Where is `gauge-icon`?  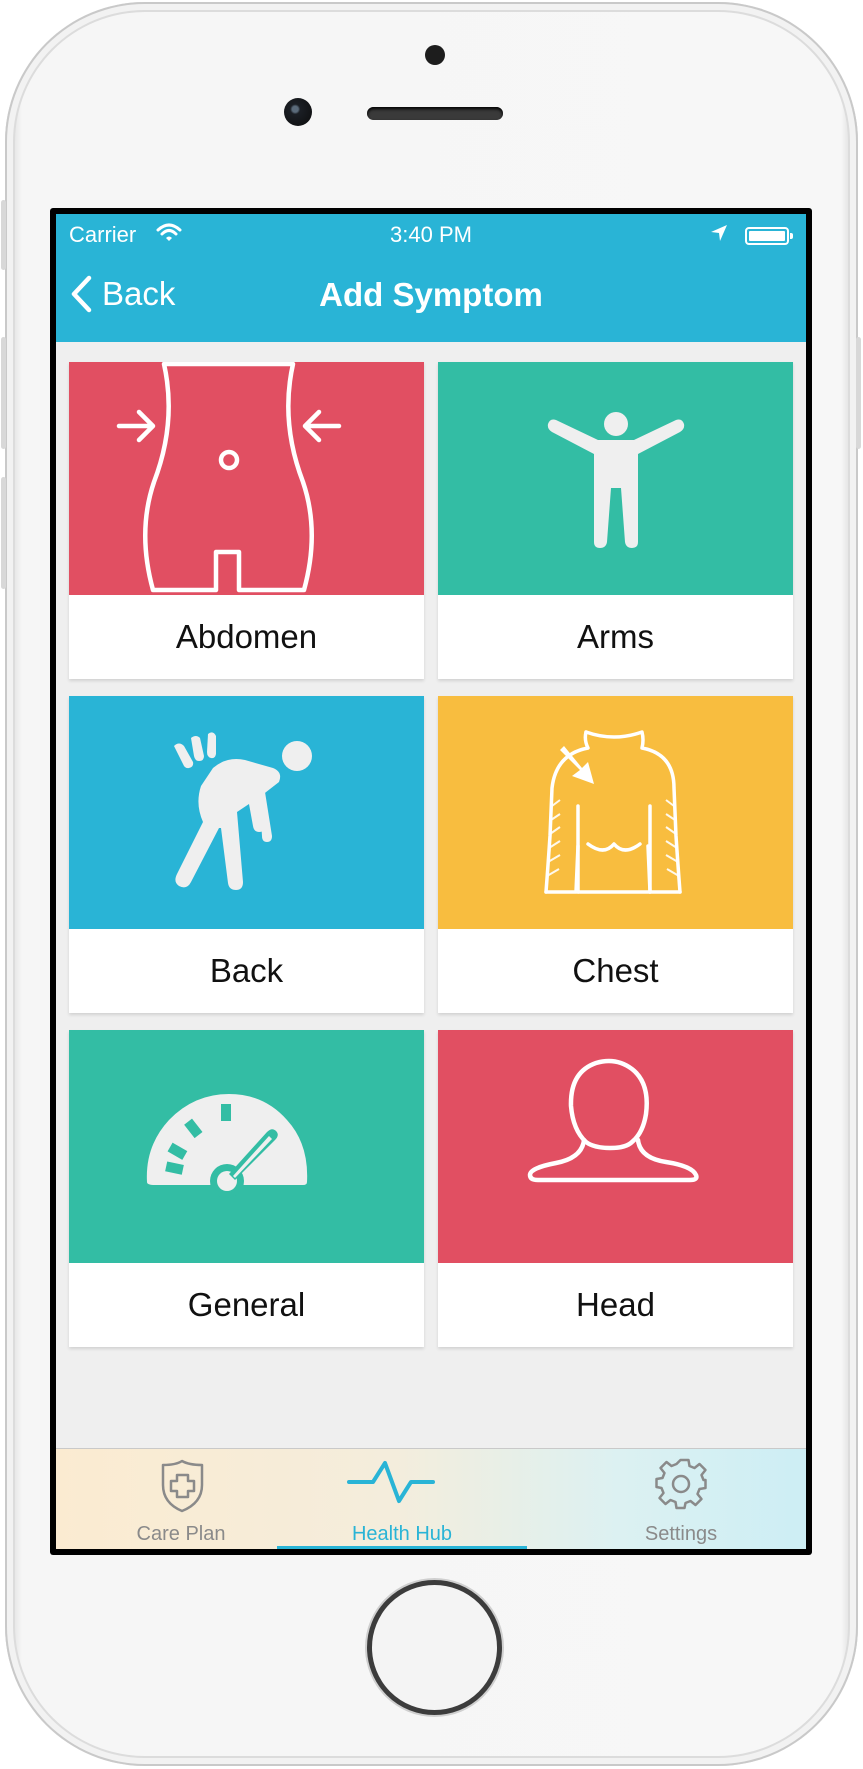
gauge-icon is located at coordinates (227, 1146).